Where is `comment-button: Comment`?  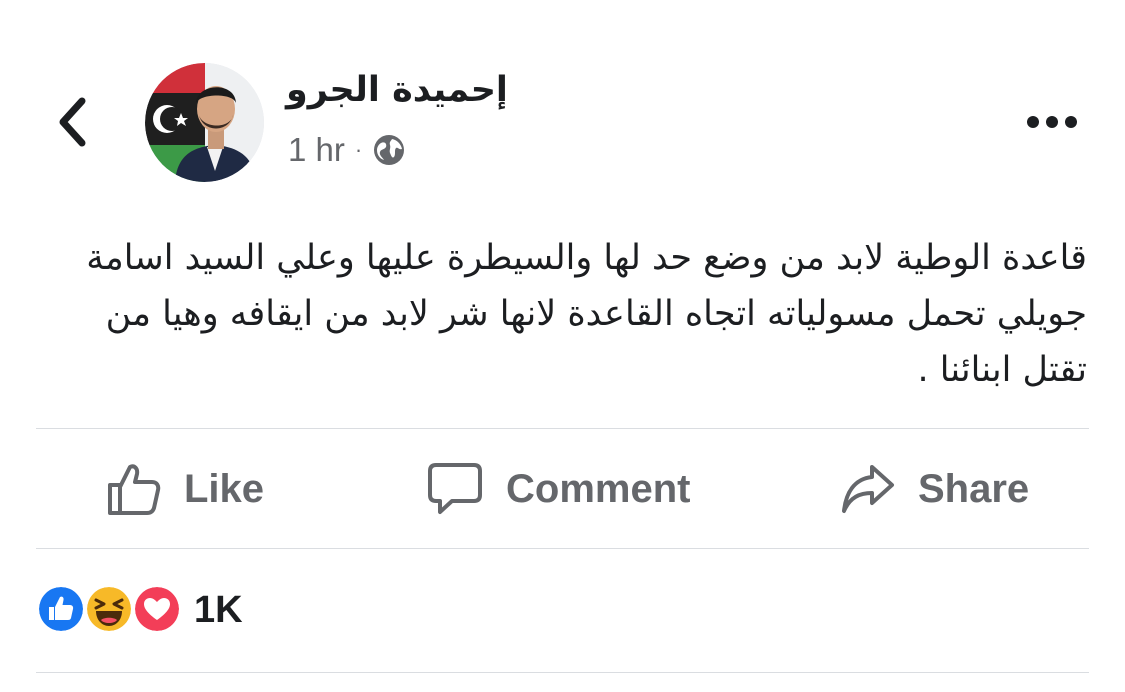 comment-button: Comment is located at coordinates (558, 489).